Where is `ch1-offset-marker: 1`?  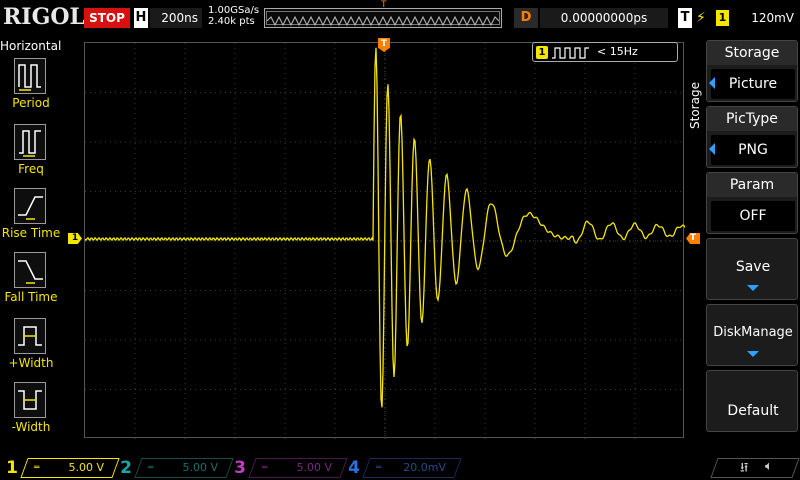
ch1-offset-marker: 1 is located at coordinates (75, 238).